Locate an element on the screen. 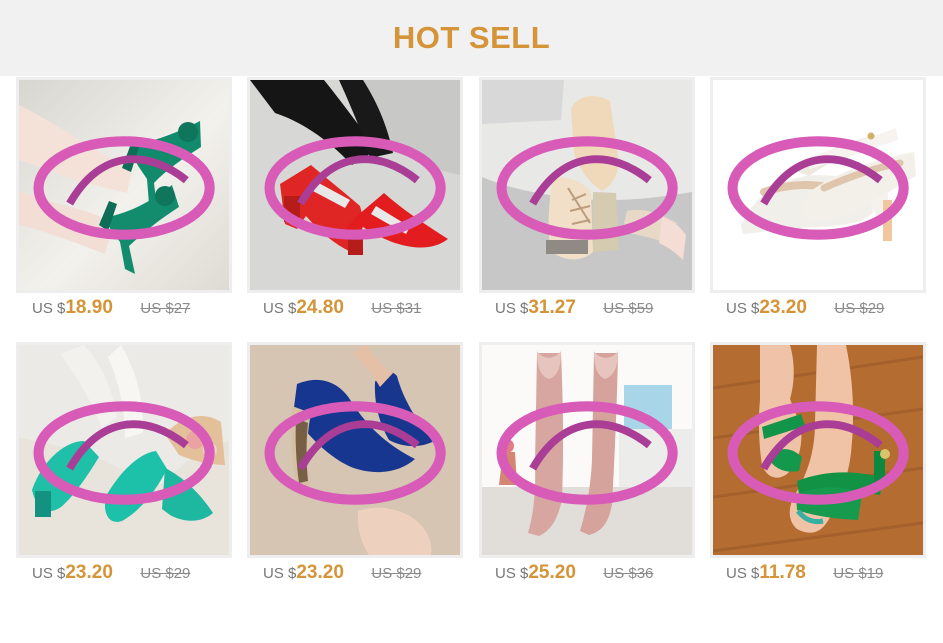 Image resolution: width=943 pixels, height=643 pixels. original-price: US $59 is located at coordinates (628, 308).